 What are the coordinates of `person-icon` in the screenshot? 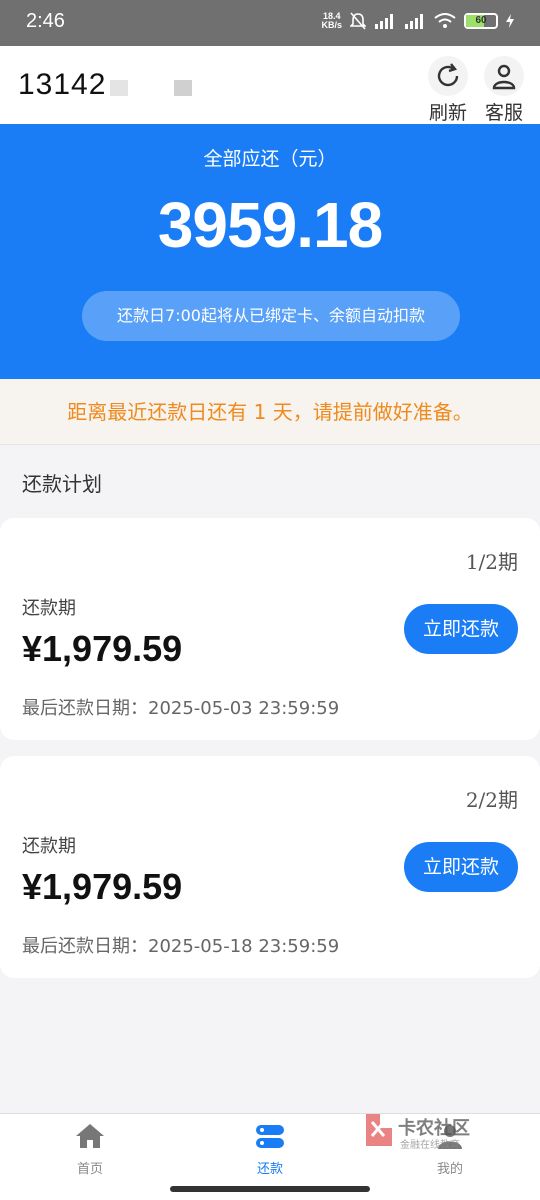 It's located at (504, 77).